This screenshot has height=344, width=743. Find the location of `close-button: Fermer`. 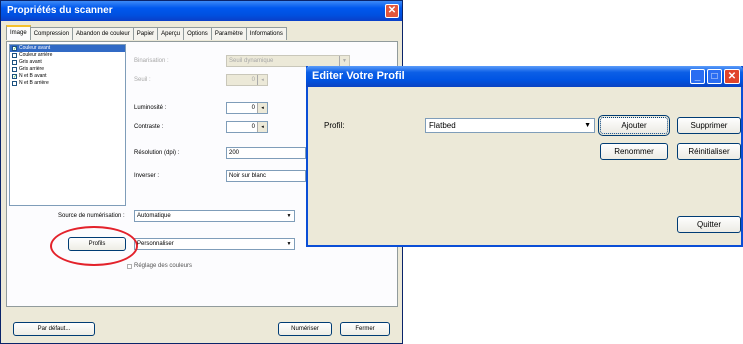

close-button: Fermer is located at coordinates (365, 329).